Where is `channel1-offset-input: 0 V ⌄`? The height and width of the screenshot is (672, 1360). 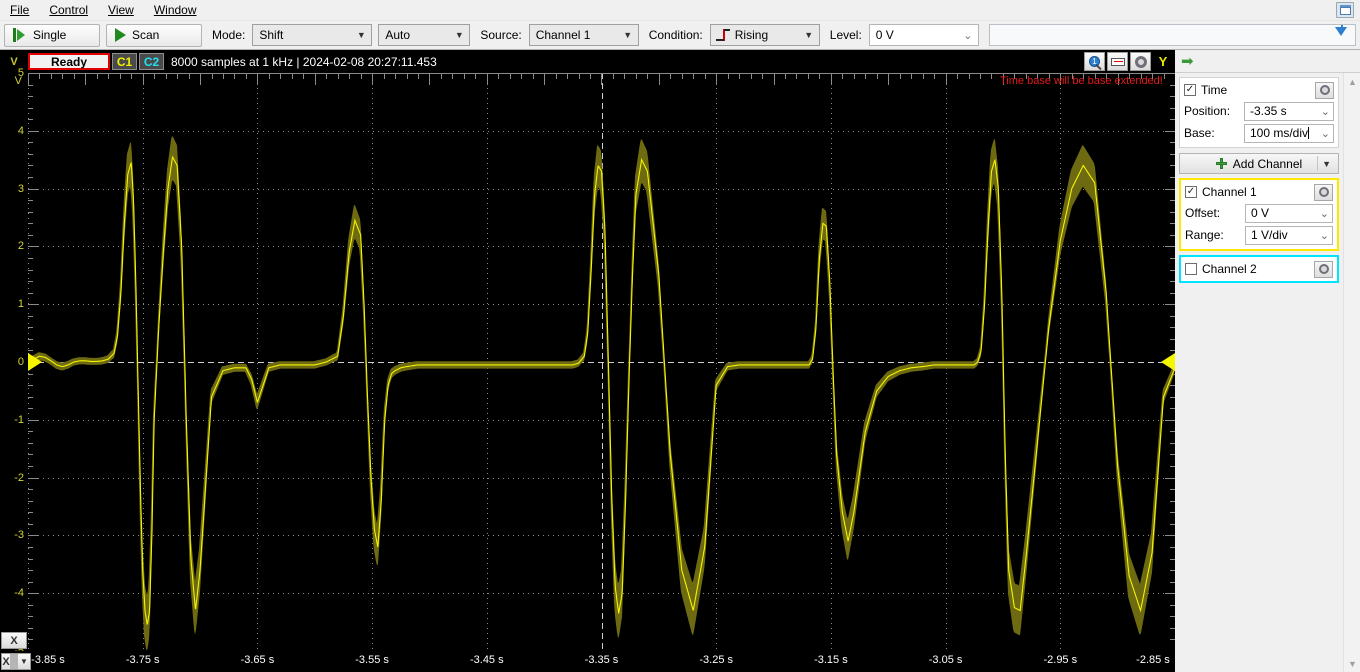
channel1-offset-input: 0 V ⌄ is located at coordinates (1289, 213).